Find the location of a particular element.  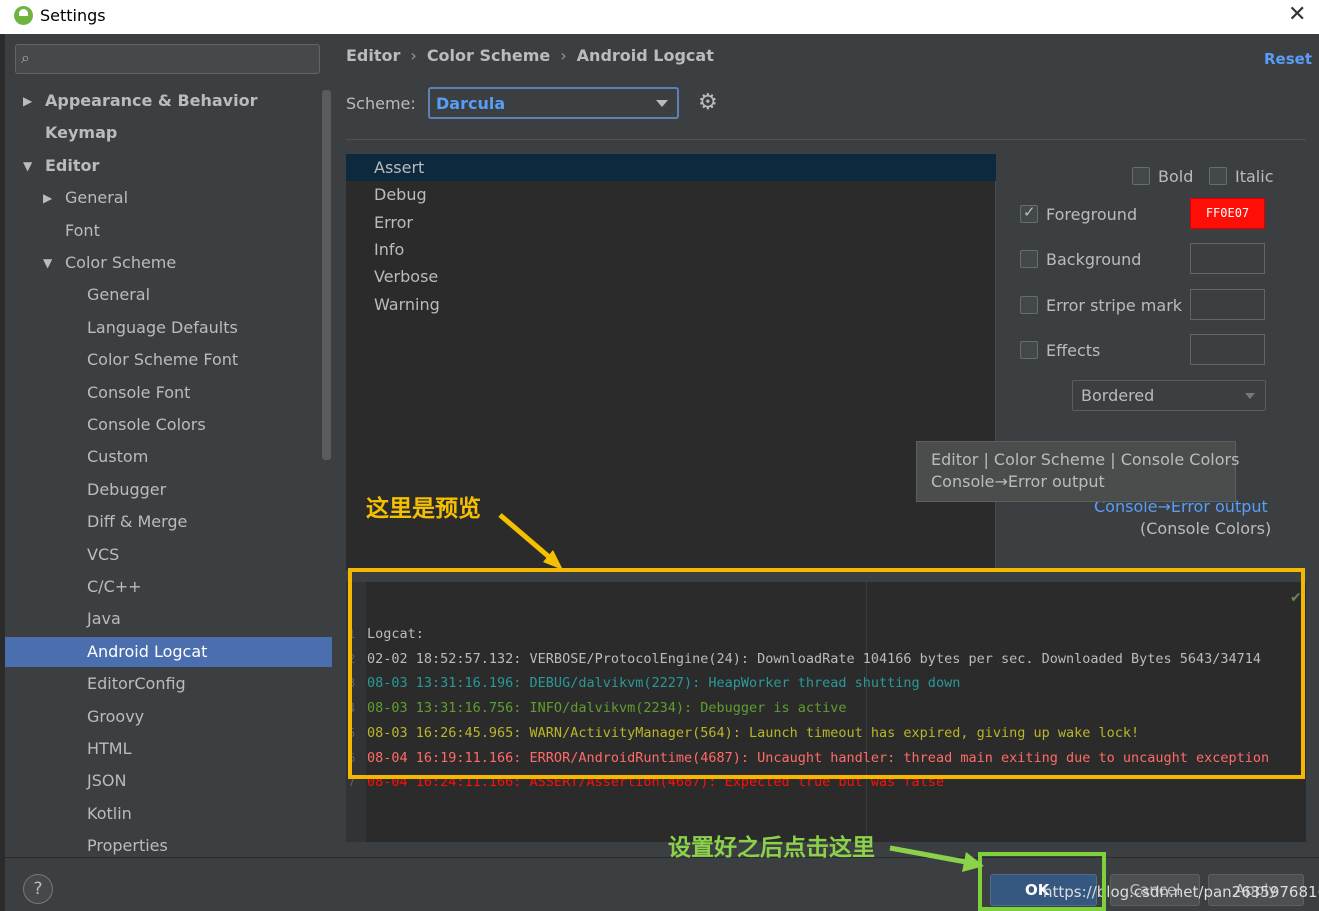

sidebar-item-label: Editor is located at coordinates (72, 165).